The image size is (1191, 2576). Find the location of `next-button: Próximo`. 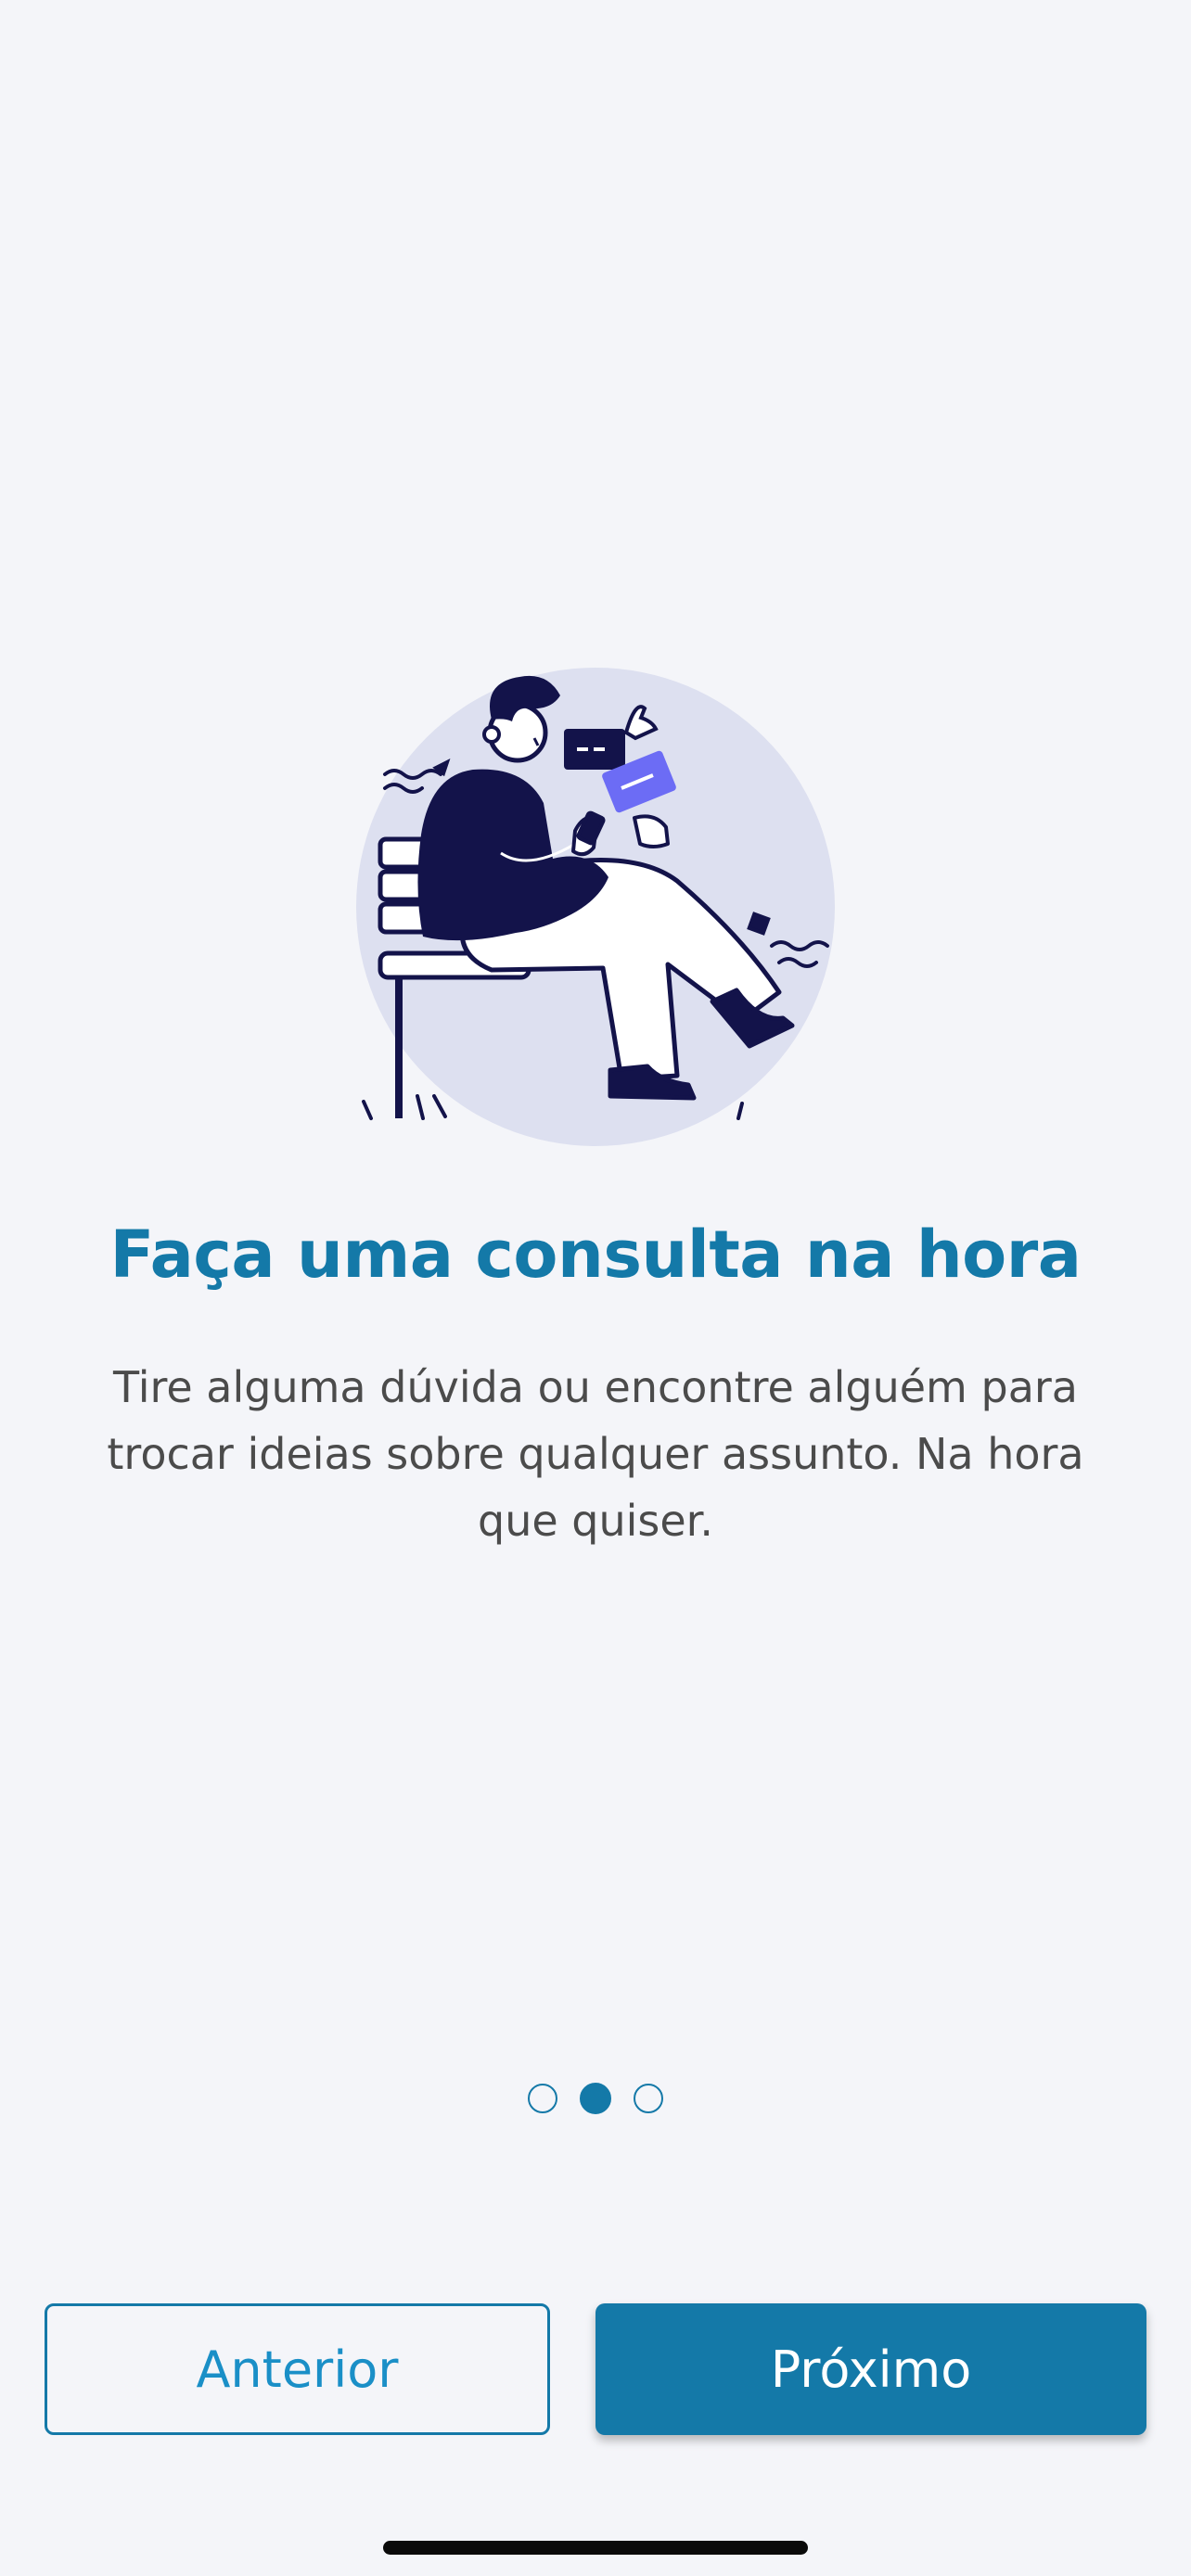

next-button: Próximo is located at coordinates (871, 2369).